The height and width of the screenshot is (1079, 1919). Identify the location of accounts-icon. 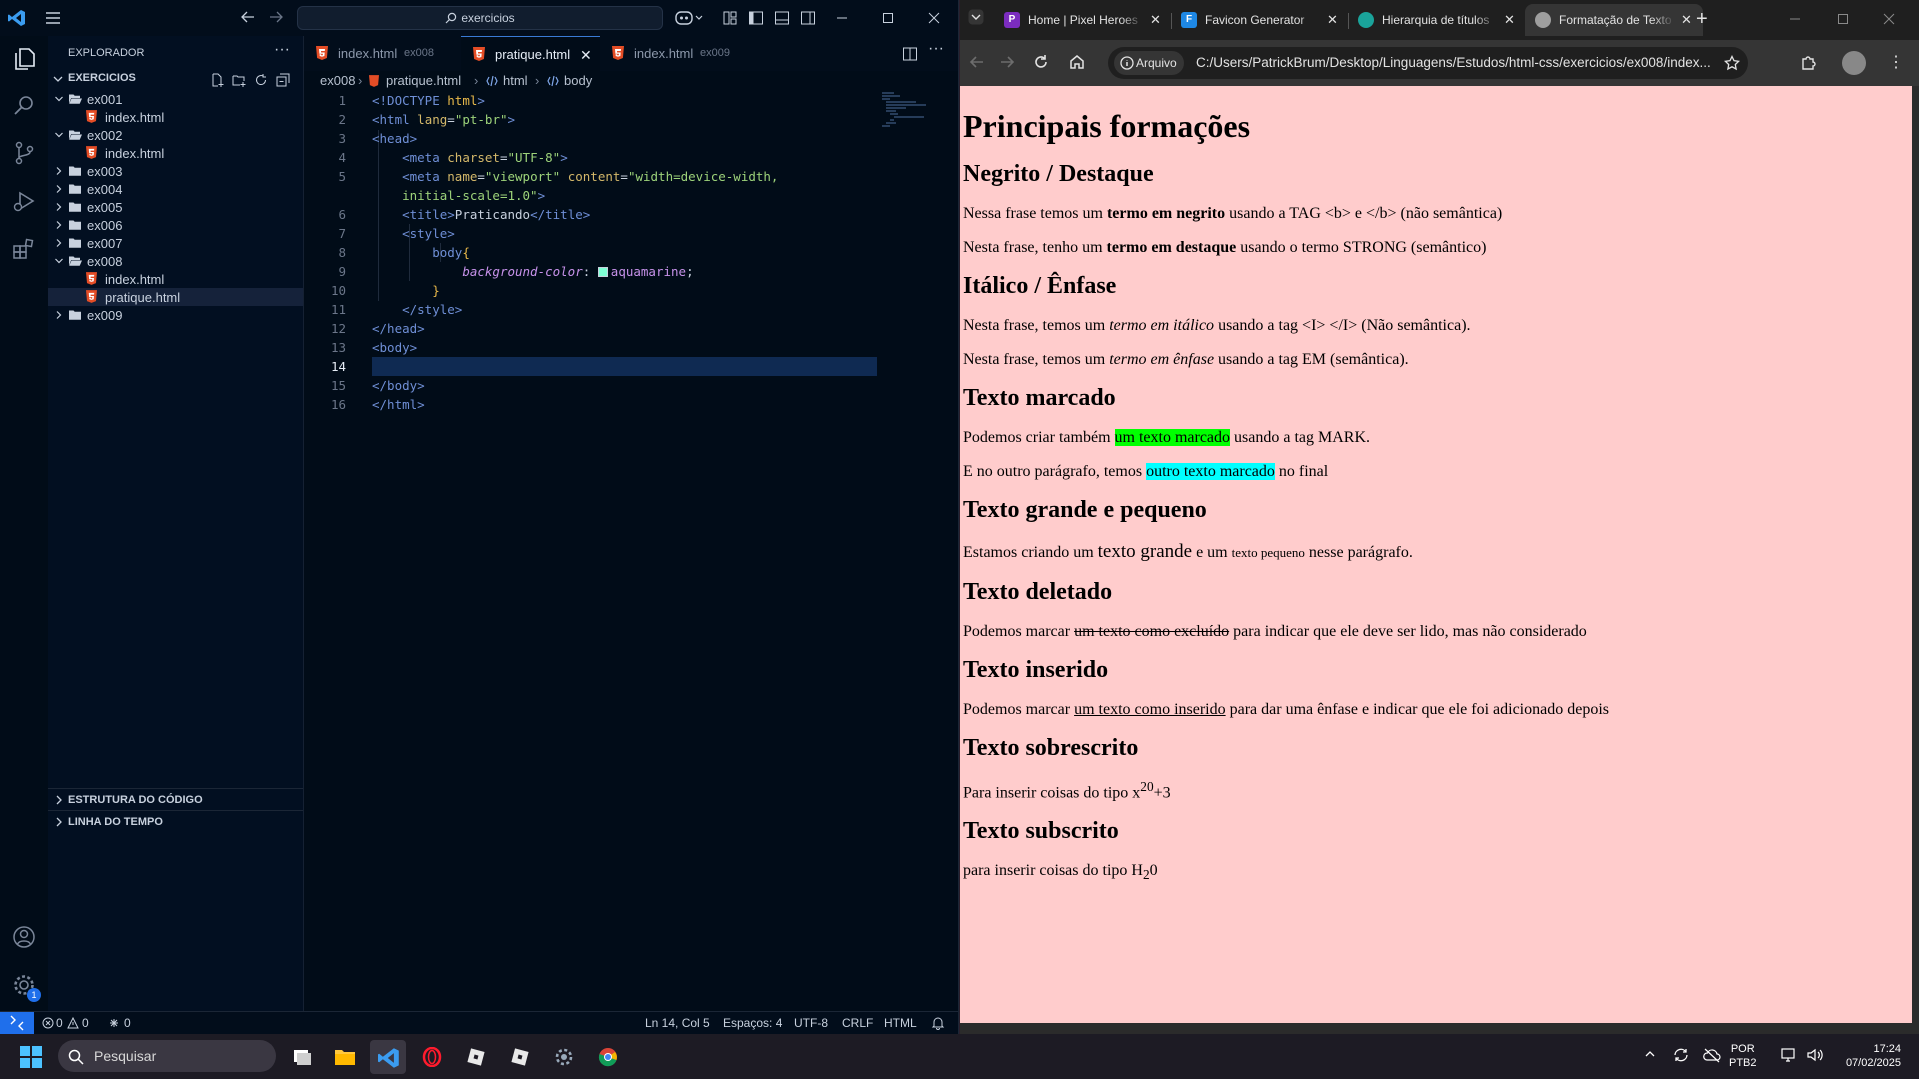
(24, 937).